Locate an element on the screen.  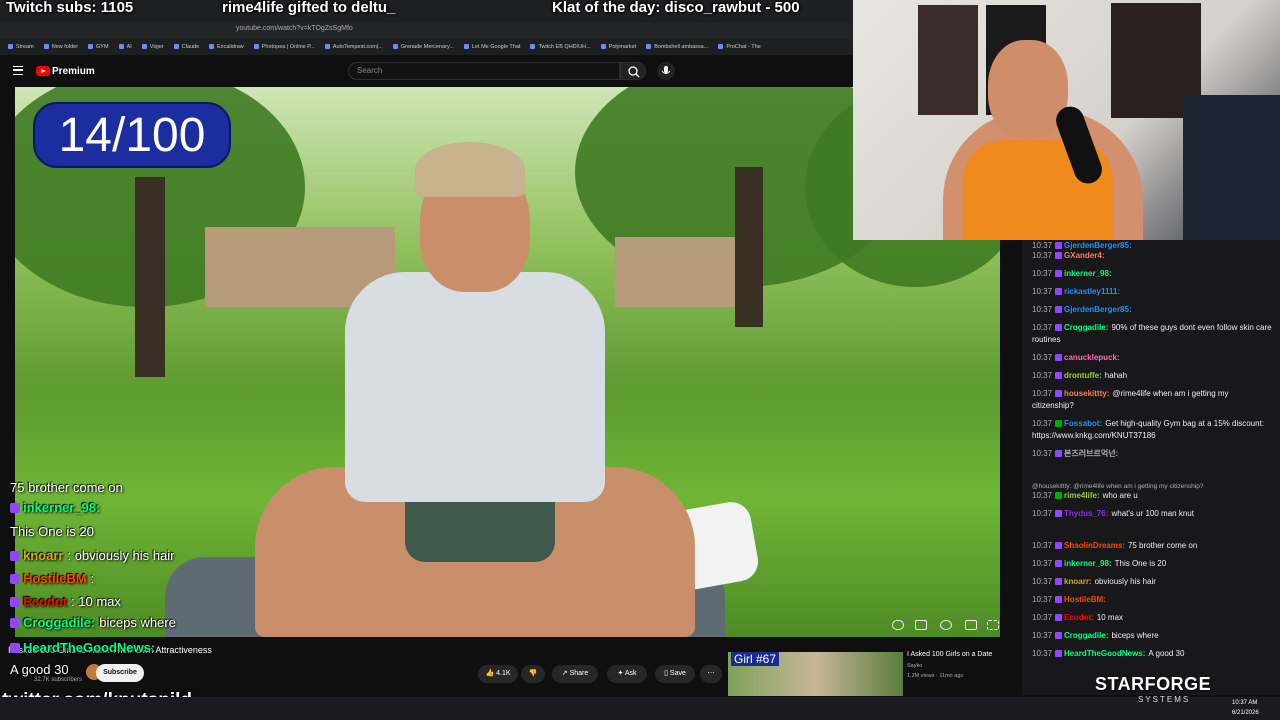
share-icon: ↗ is located at coordinates (564, 673).